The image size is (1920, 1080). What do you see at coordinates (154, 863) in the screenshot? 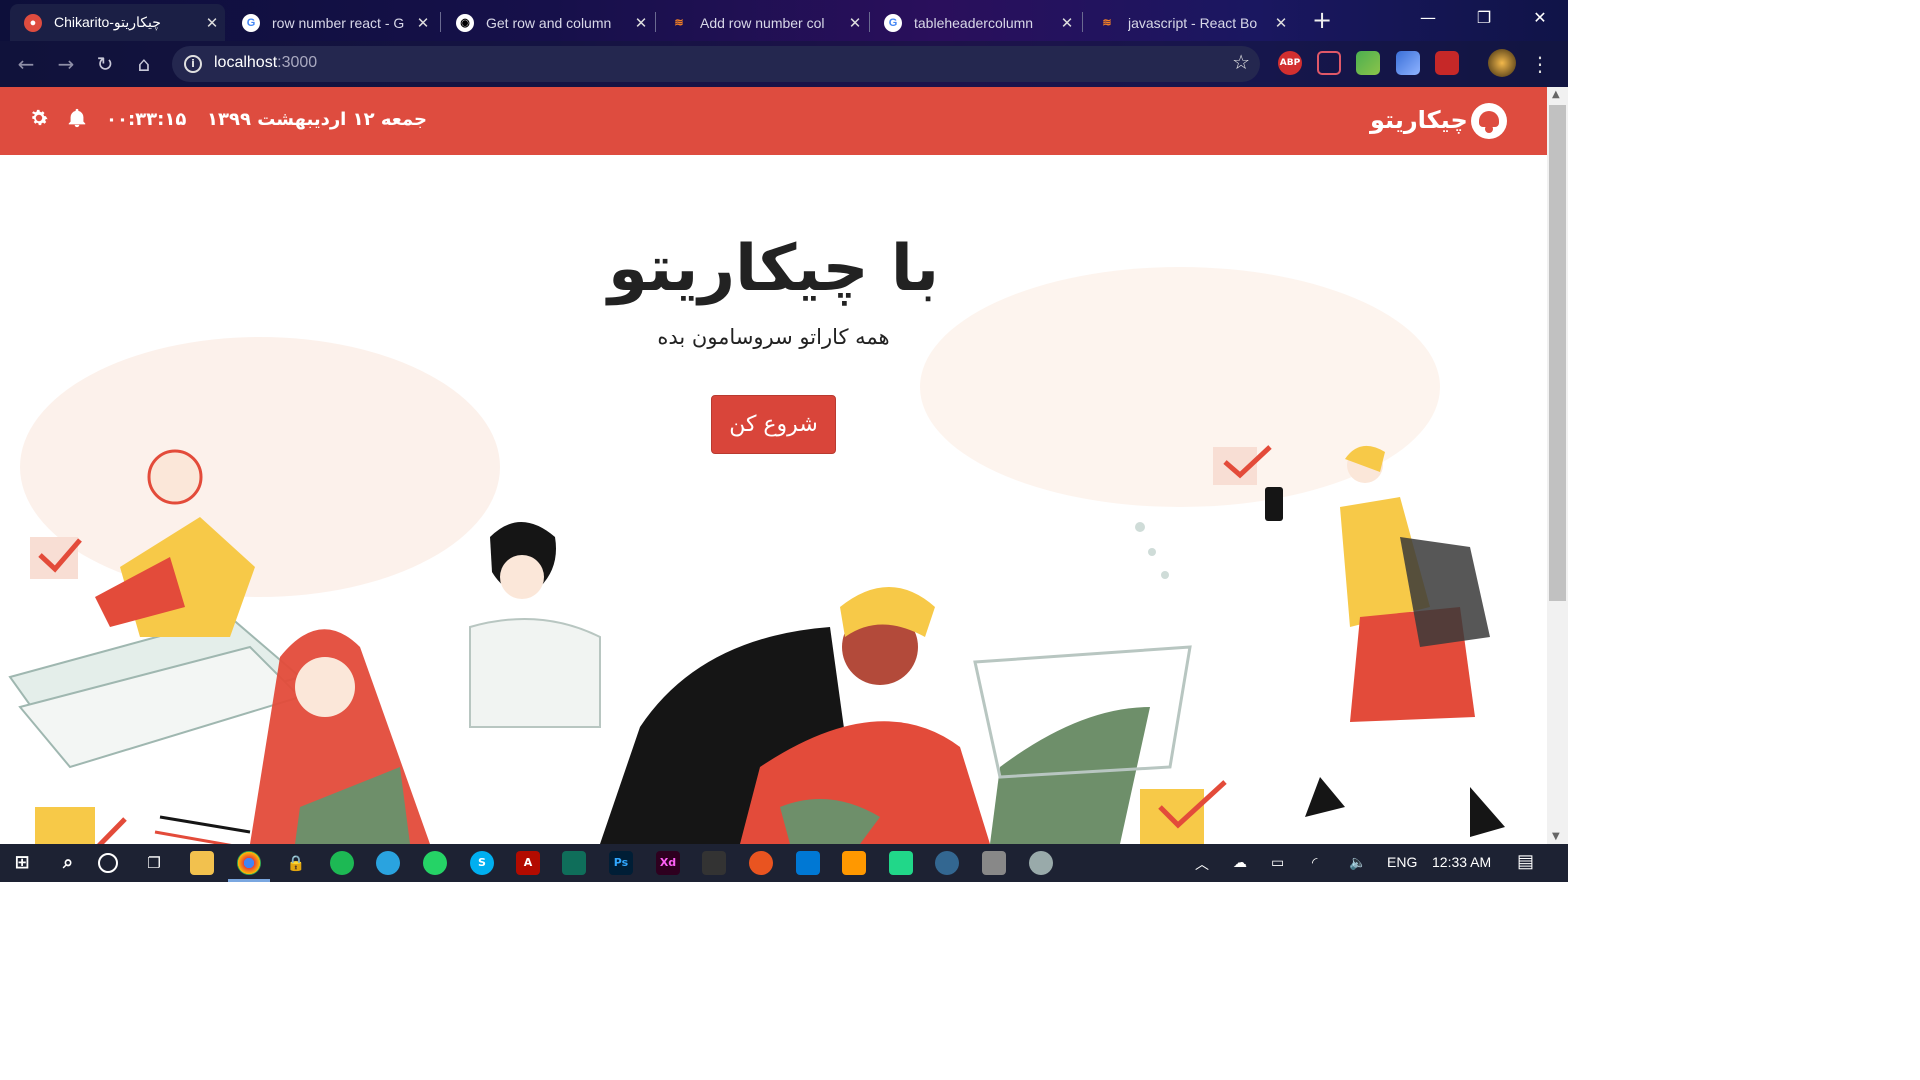
I see `task-view-icon: ❐` at bounding box center [154, 863].